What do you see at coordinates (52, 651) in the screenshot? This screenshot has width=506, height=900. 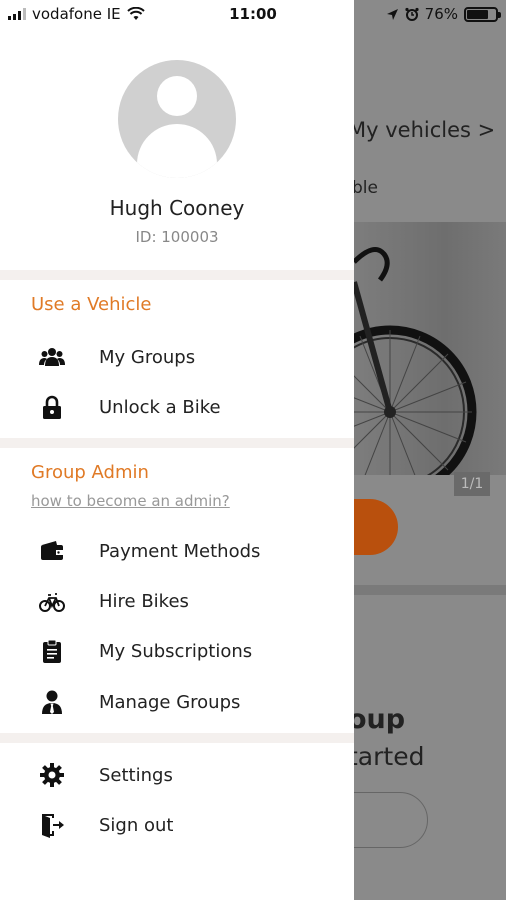 I see `clipboard-icon` at bounding box center [52, 651].